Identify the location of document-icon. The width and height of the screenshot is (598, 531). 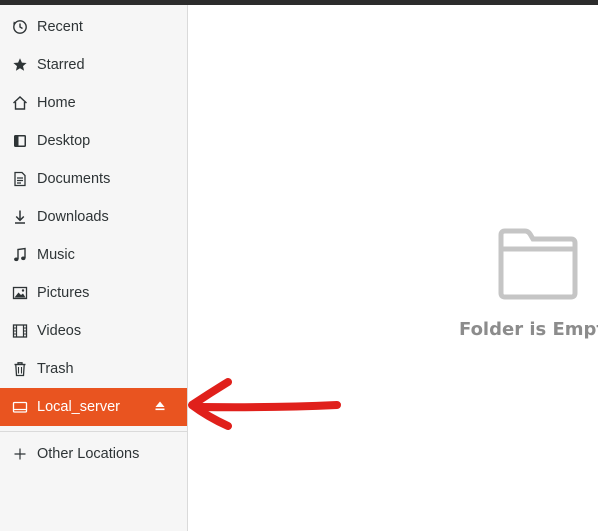
(20, 179).